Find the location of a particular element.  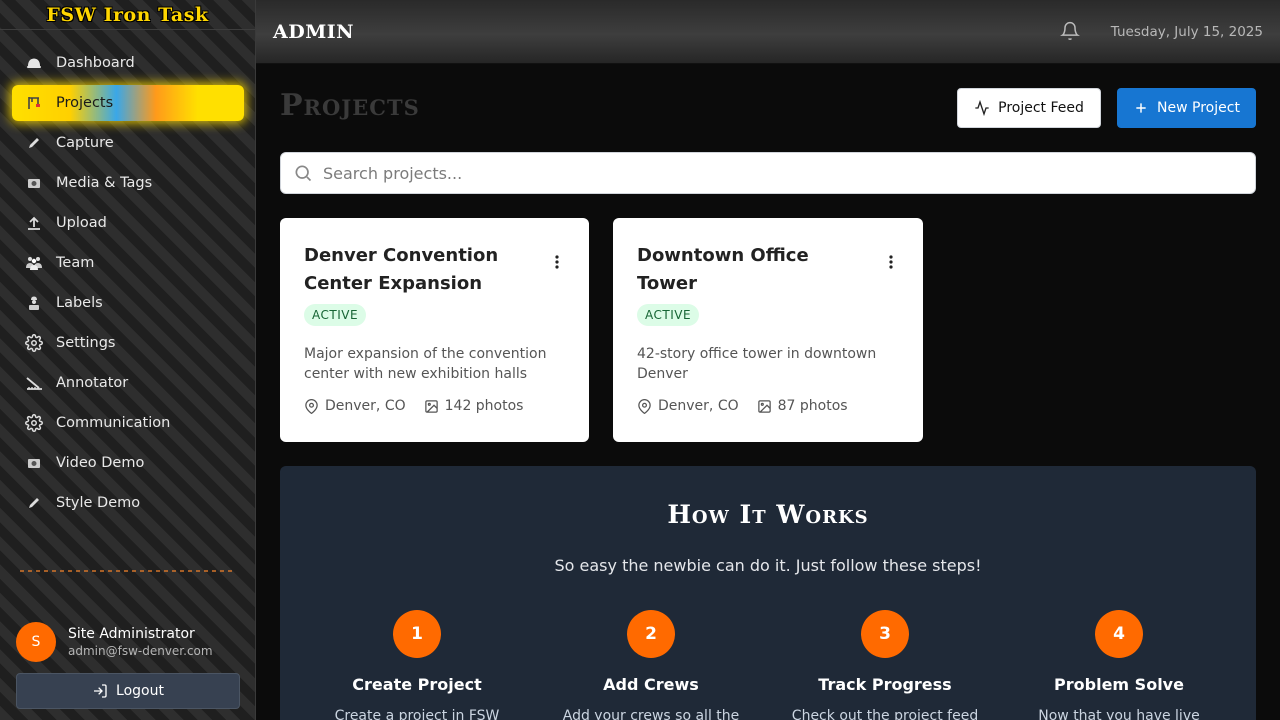

bell-icon is located at coordinates (1070, 33).